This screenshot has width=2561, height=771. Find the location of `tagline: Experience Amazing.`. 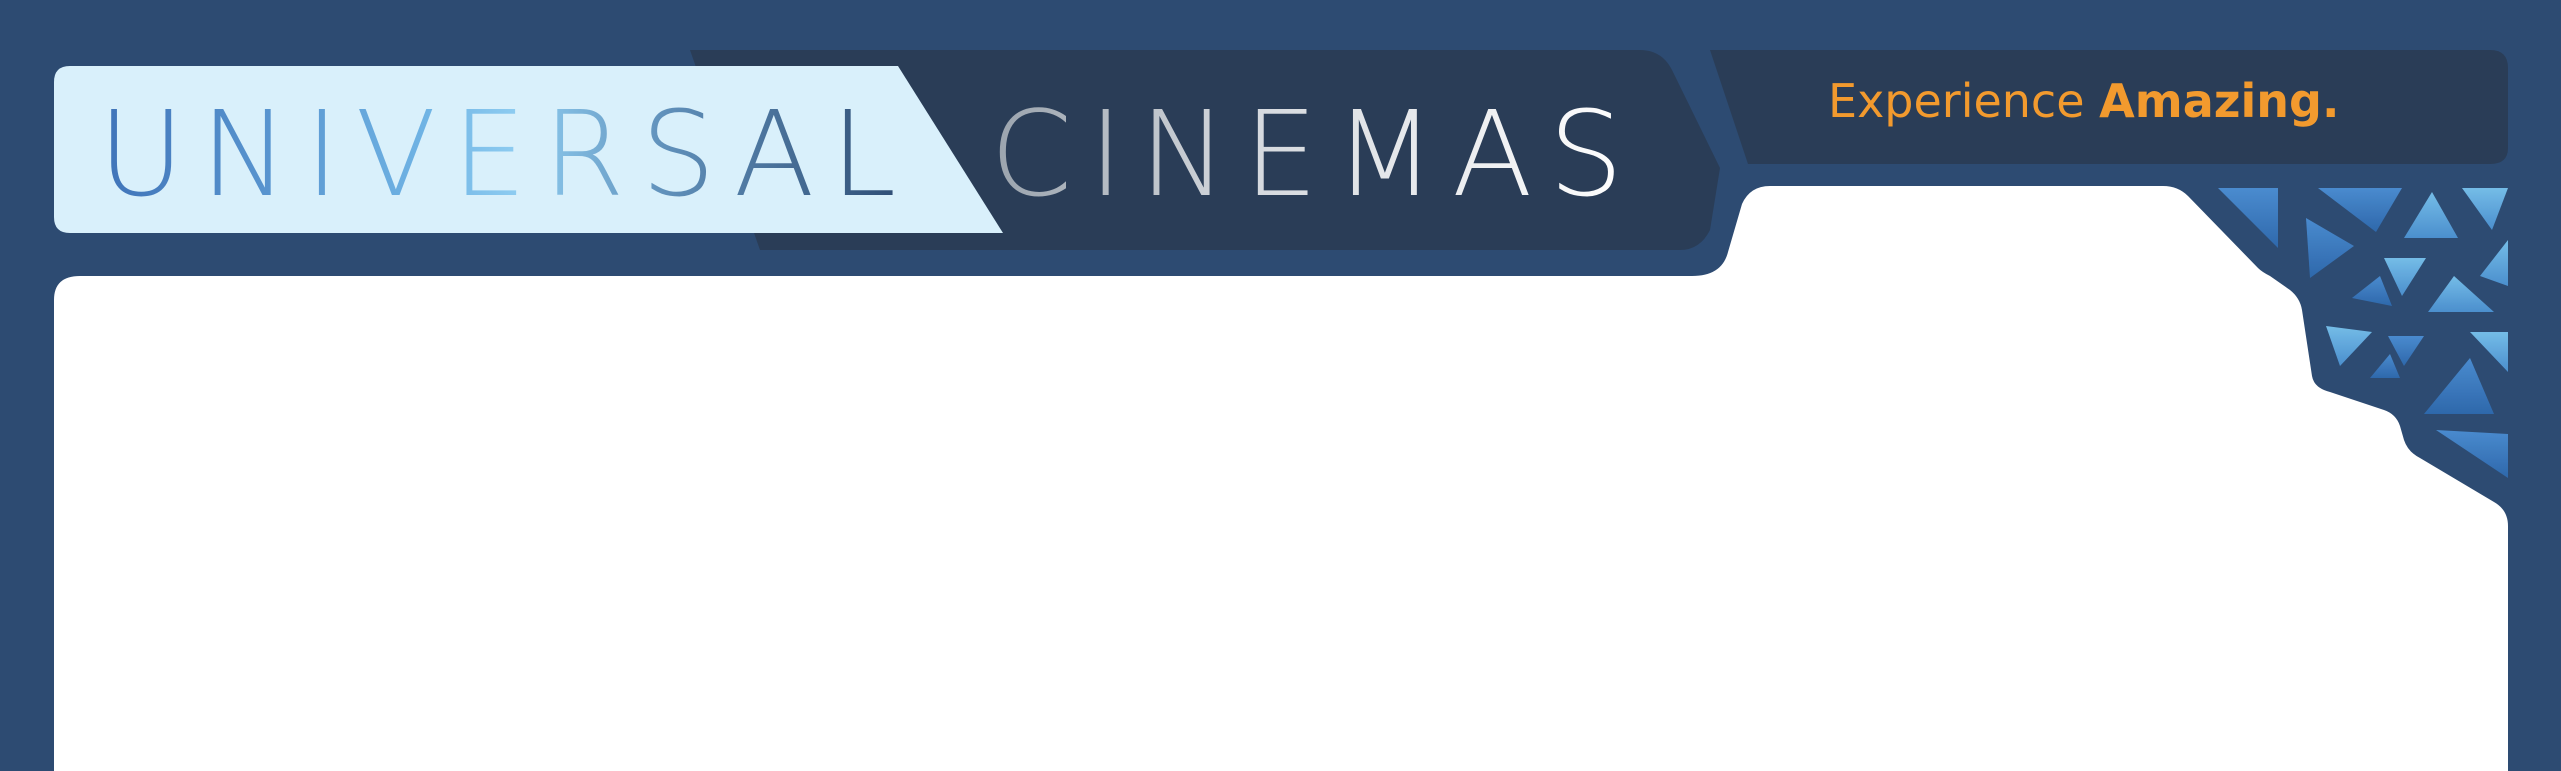

tagline: Experience Amazing. is located at coordinates (2083, 101).